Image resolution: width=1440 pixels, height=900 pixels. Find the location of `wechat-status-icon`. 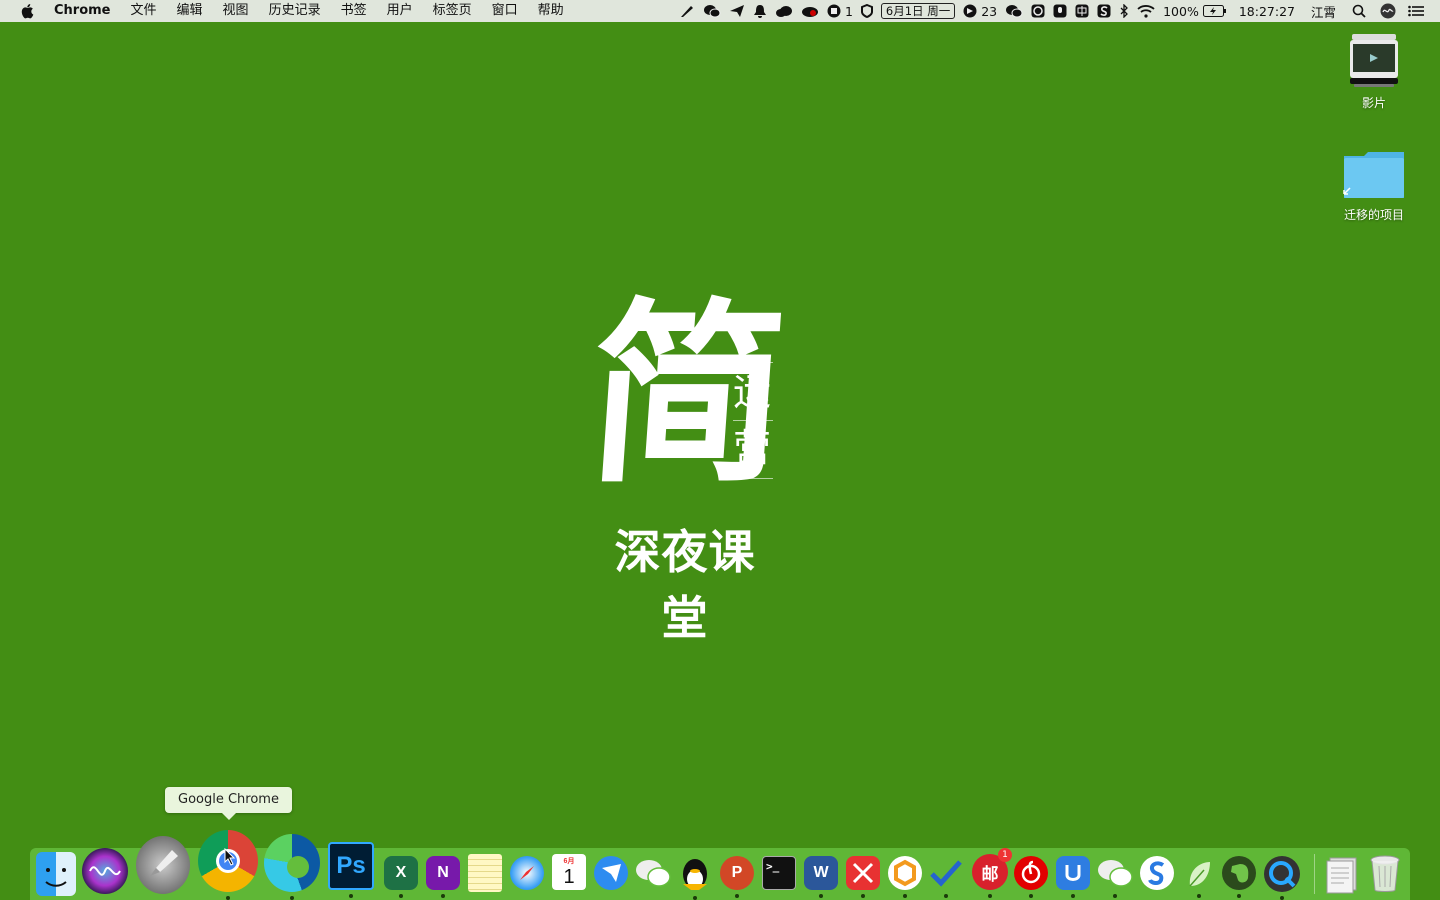

wechat-status-icon is located at coordinates (712, 11).